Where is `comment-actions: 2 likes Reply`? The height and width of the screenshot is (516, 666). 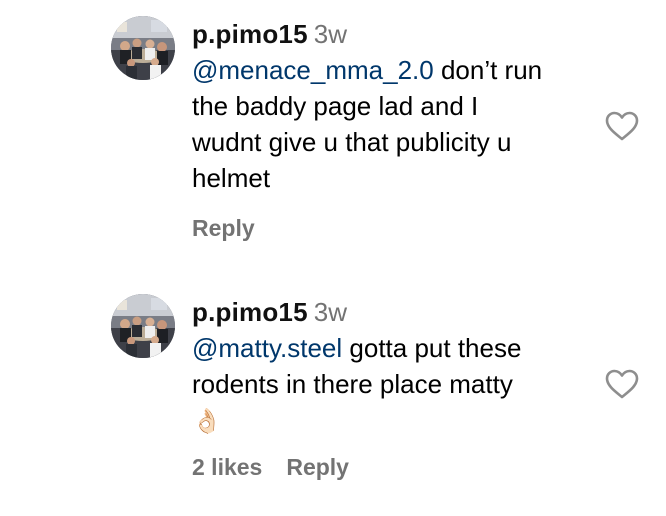 comment-actions: 2 likes Reply is located at coordinates (270, 467).